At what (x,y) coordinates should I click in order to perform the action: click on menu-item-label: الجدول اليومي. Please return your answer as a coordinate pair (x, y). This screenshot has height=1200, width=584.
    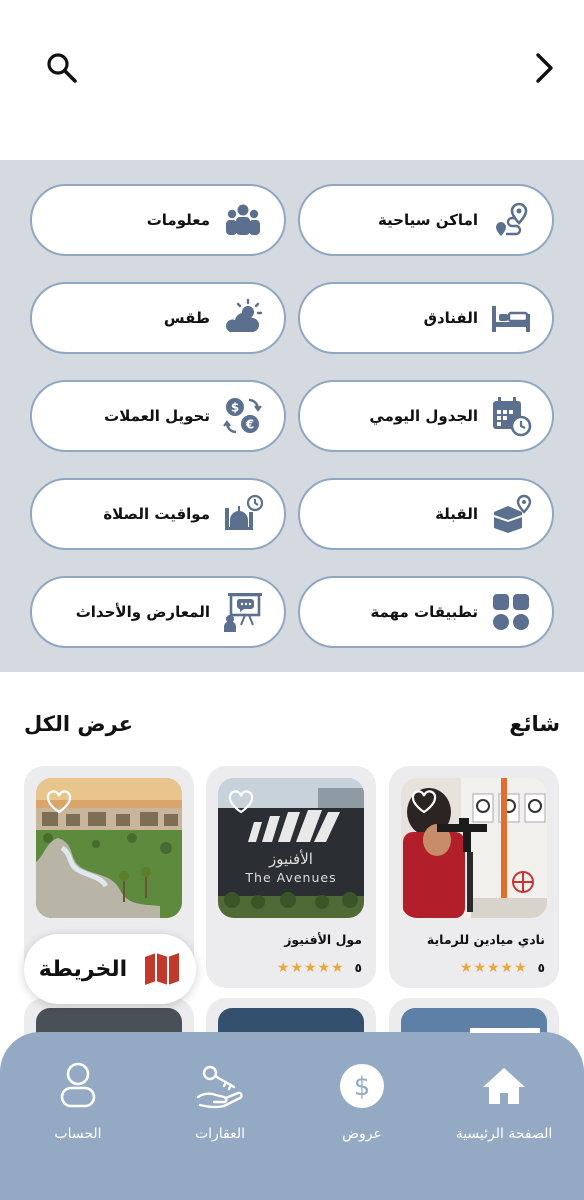
    Looking at the image, I should click on (423, 416).